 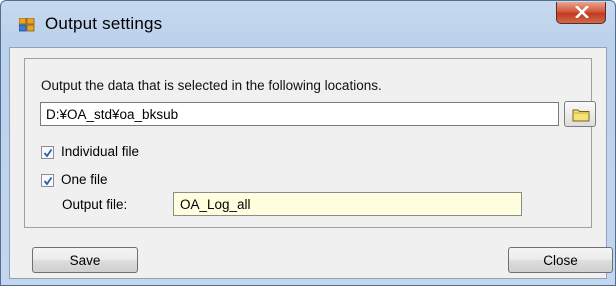 I want to click on save-button: Save, so click(x=85, y=260).